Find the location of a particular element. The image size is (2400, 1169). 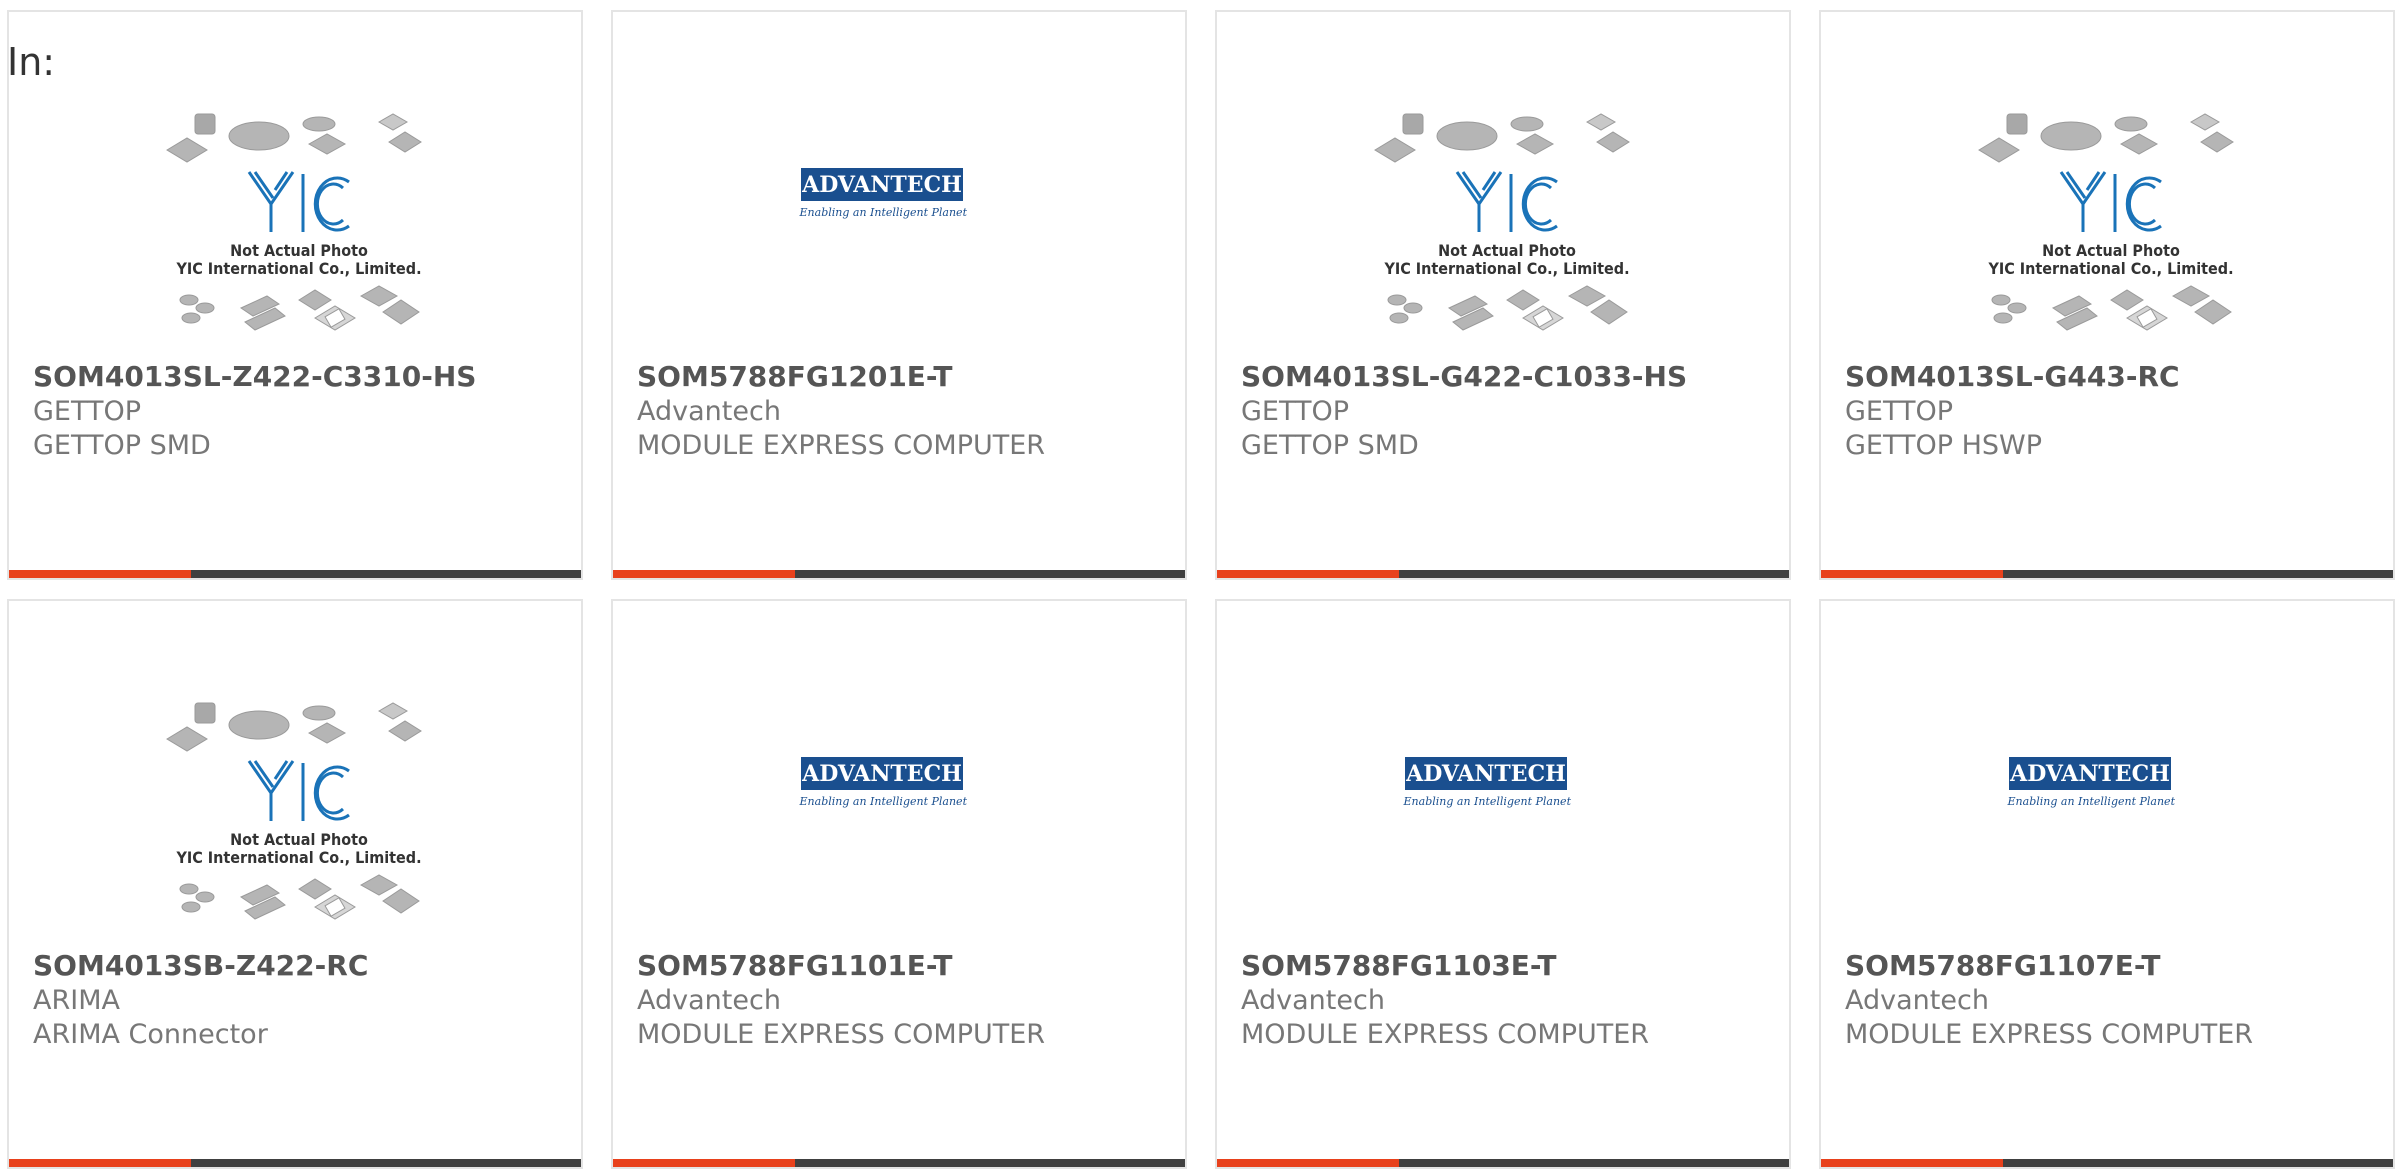

description-label: GETTOP HSWP is located at coordinates (1944, 445).